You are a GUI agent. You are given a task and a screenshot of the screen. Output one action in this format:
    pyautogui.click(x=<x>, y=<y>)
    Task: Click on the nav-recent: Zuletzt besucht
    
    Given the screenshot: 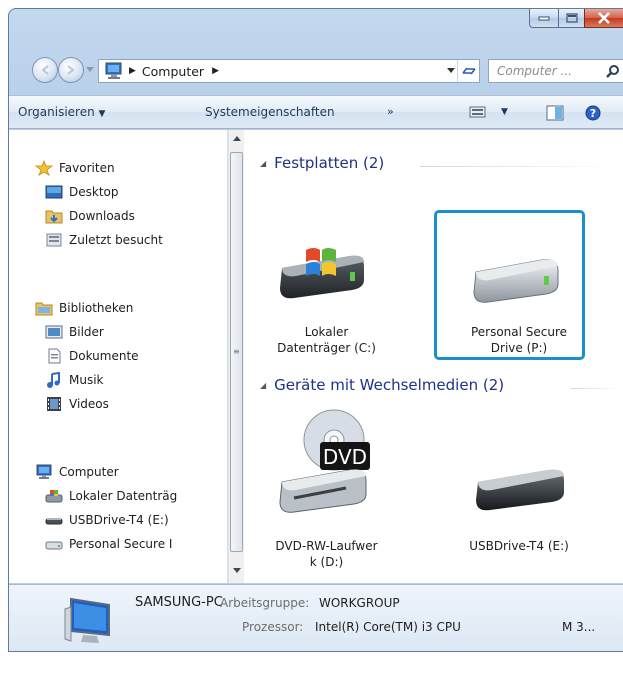 What is the action you would take?
    pyautogui.click(x=104, y=240)
    